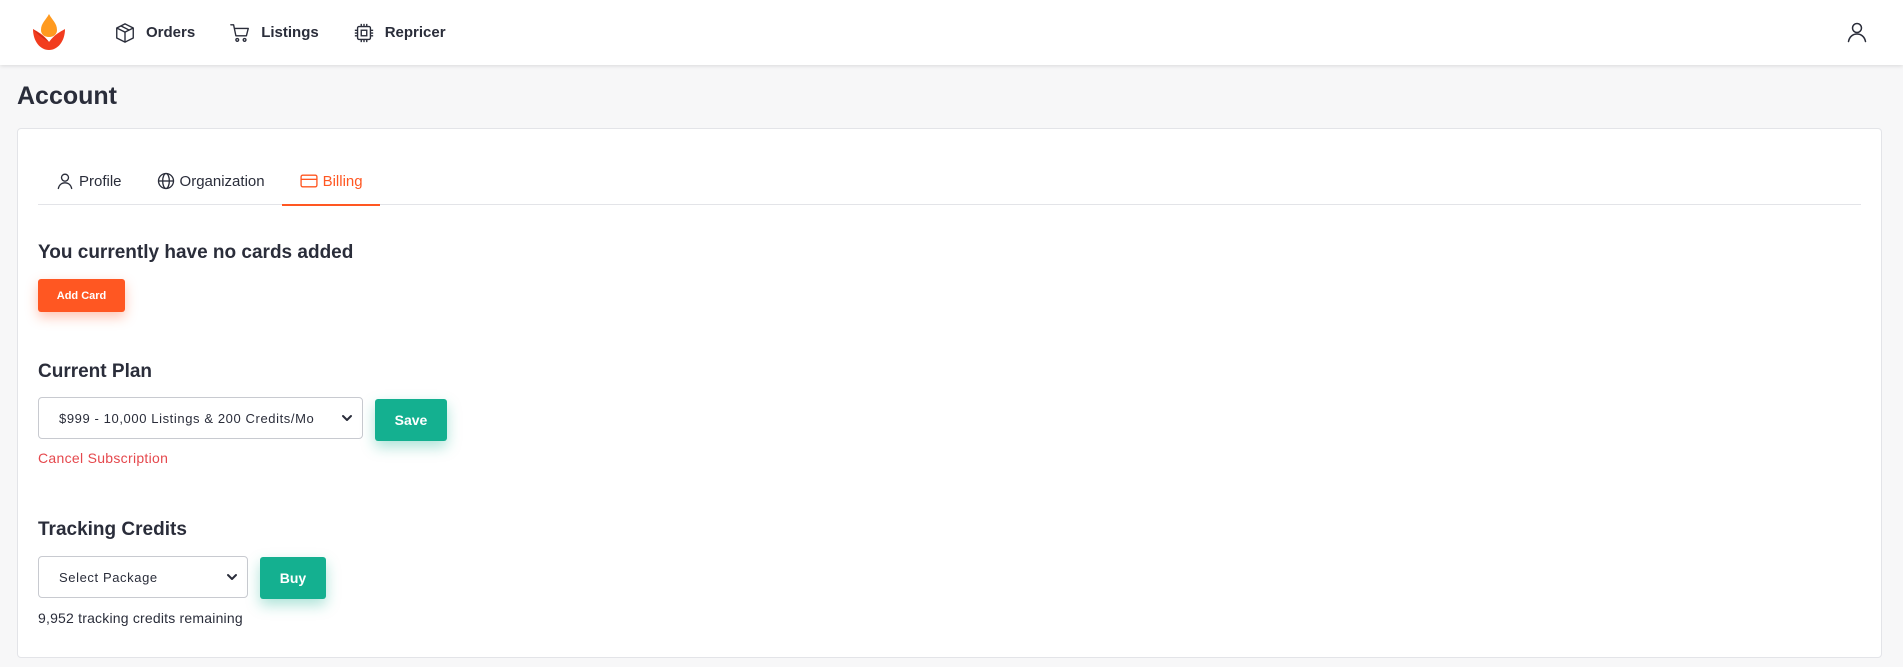 The width and height of the screenshot is (1903, 667). Describe the element at coordinates (108, 577) in the screenshot. I see `package-select-value: Select Package` at that location.